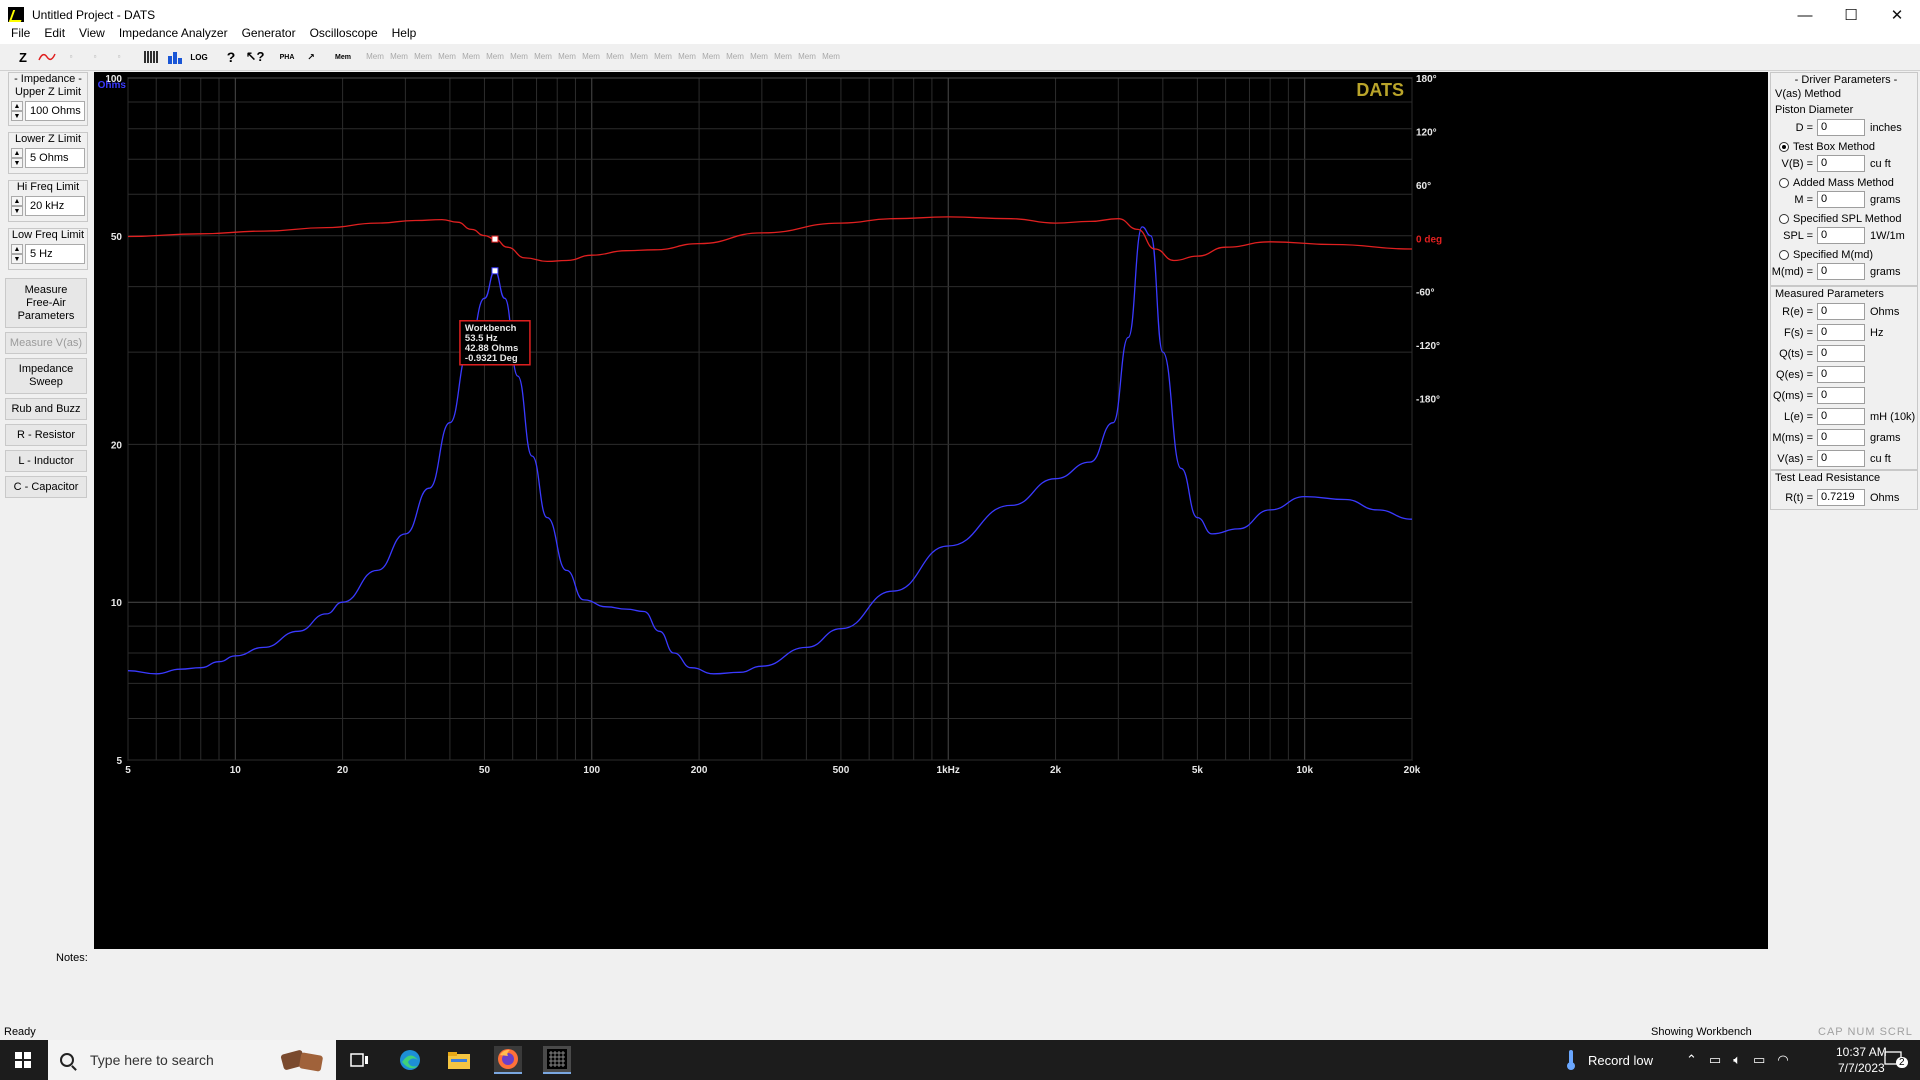 The height and width of the screenshot is (1080, 1920). What do you see at coordinates (1571, 1060) in the screenshot?
I see `thermometer-icon` at bounding box center [1571, 1060].